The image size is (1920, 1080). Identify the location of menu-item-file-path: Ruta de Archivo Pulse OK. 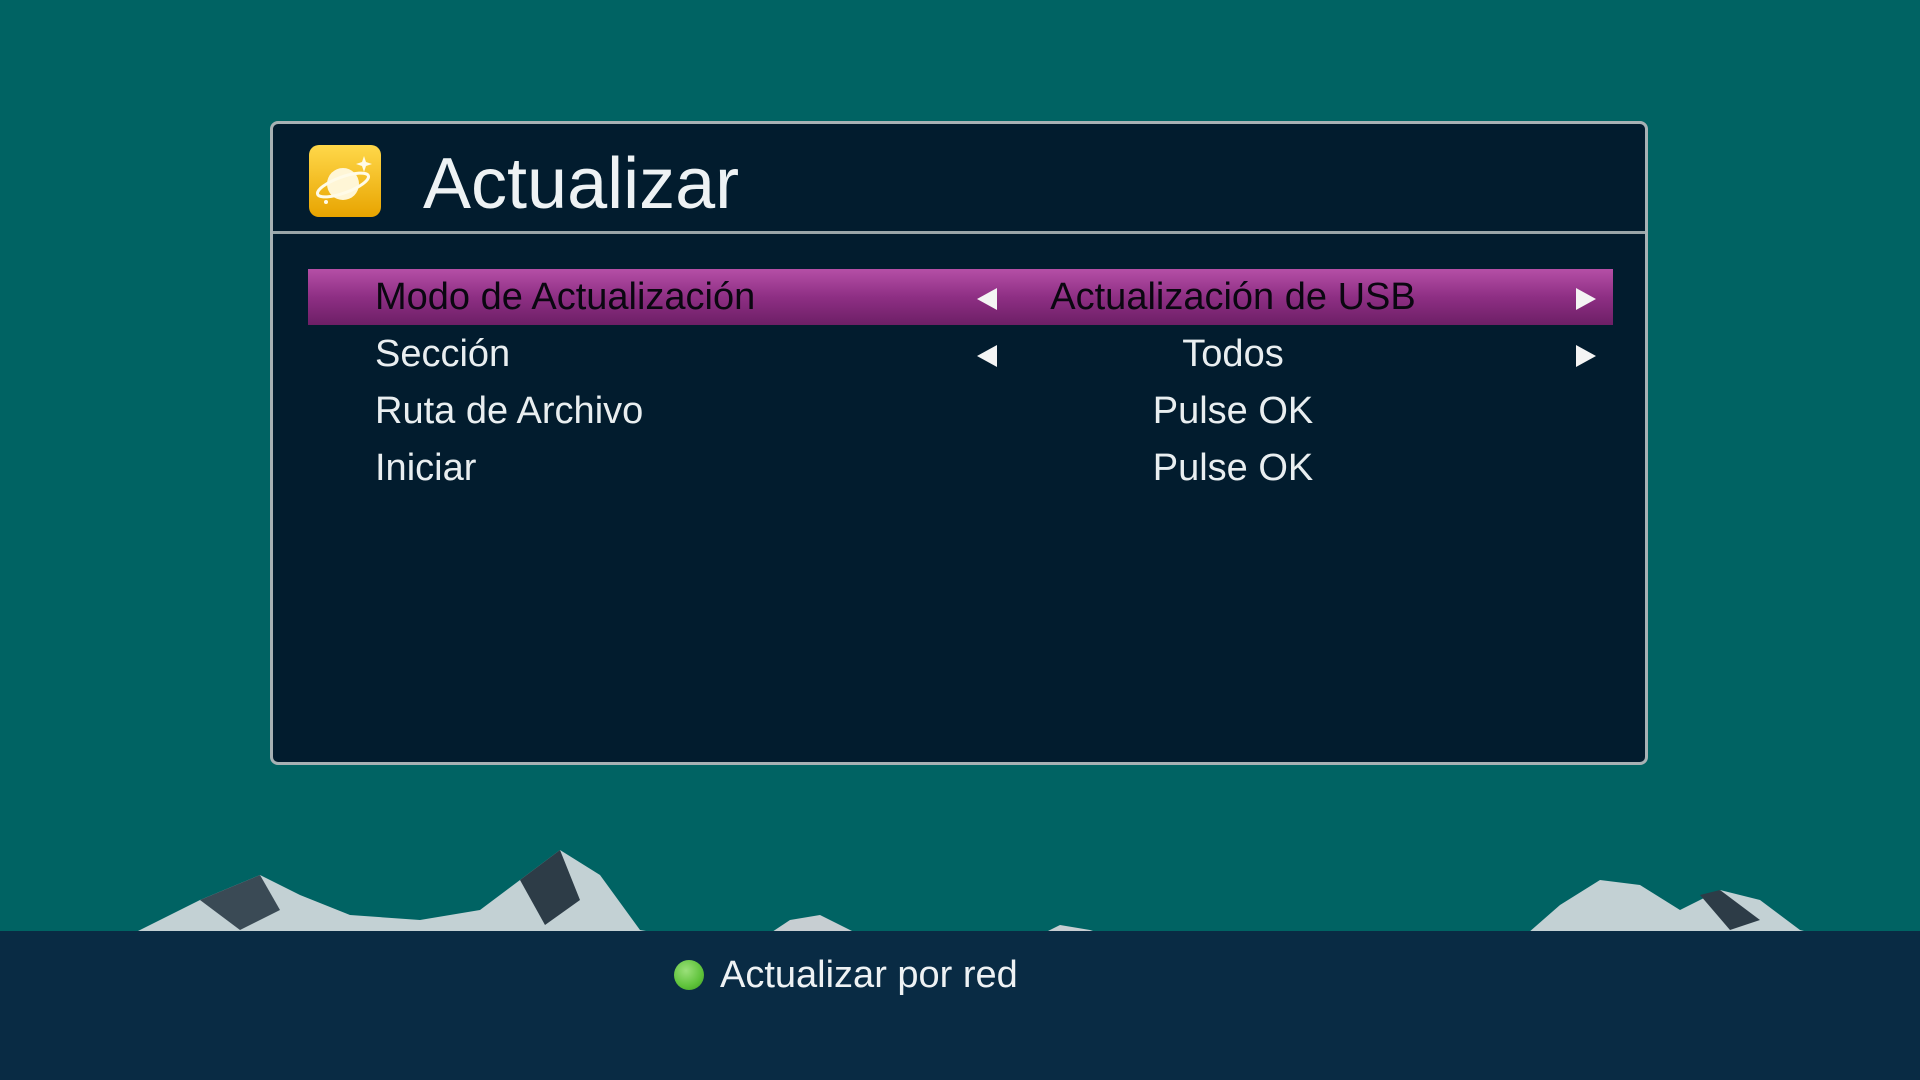
(960, 411).